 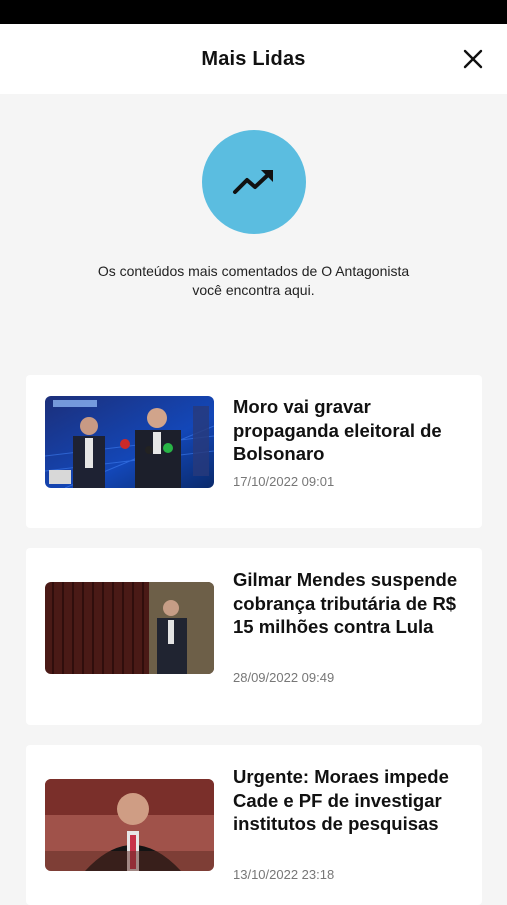 I want to click on close-icon, so click(x=473, y=59).